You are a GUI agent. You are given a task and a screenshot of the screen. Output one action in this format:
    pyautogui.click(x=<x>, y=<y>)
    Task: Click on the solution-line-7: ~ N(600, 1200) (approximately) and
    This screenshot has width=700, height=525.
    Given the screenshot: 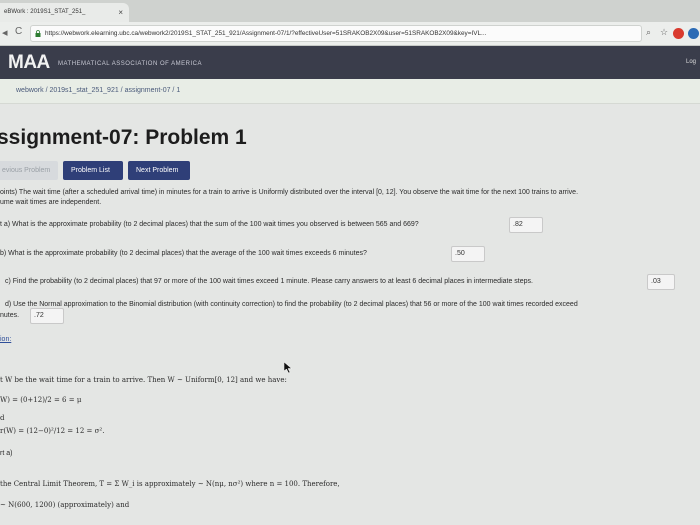 What is the action you would take?
    pyautogui.click(x=65, y=505)
    